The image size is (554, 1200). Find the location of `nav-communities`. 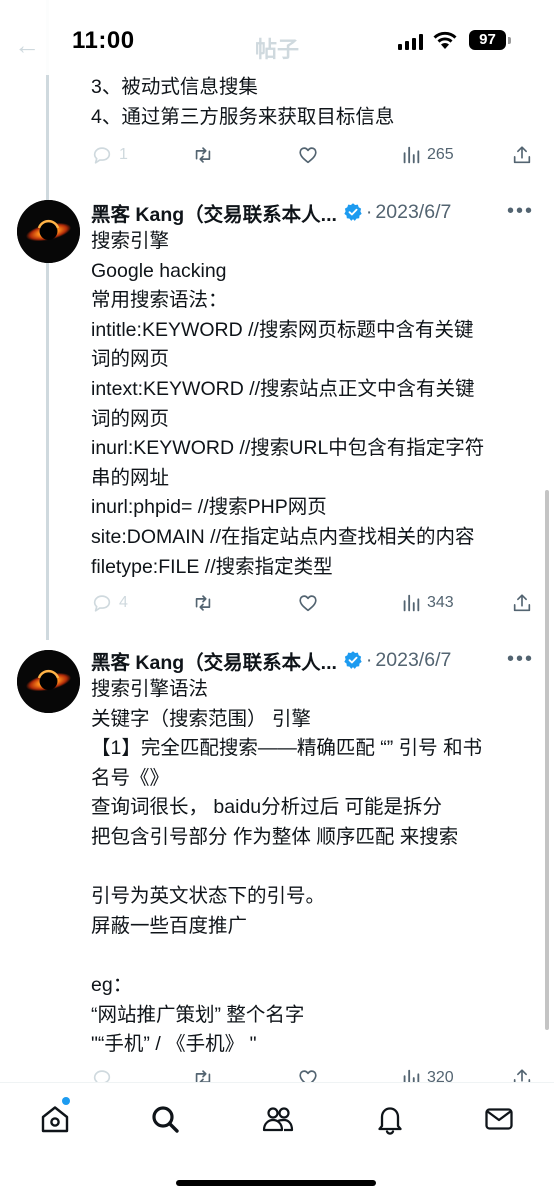

nav-communities is located at coordinates (278, 1119).